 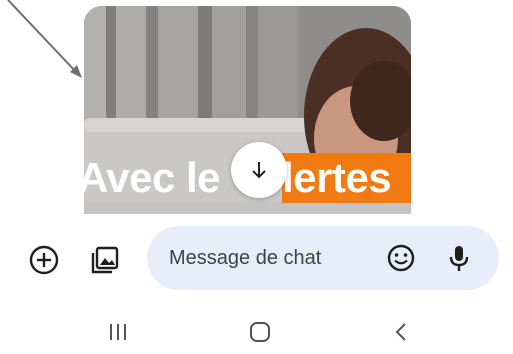 I want to click on message-input: Message de chat, so click(x=323, y=258).